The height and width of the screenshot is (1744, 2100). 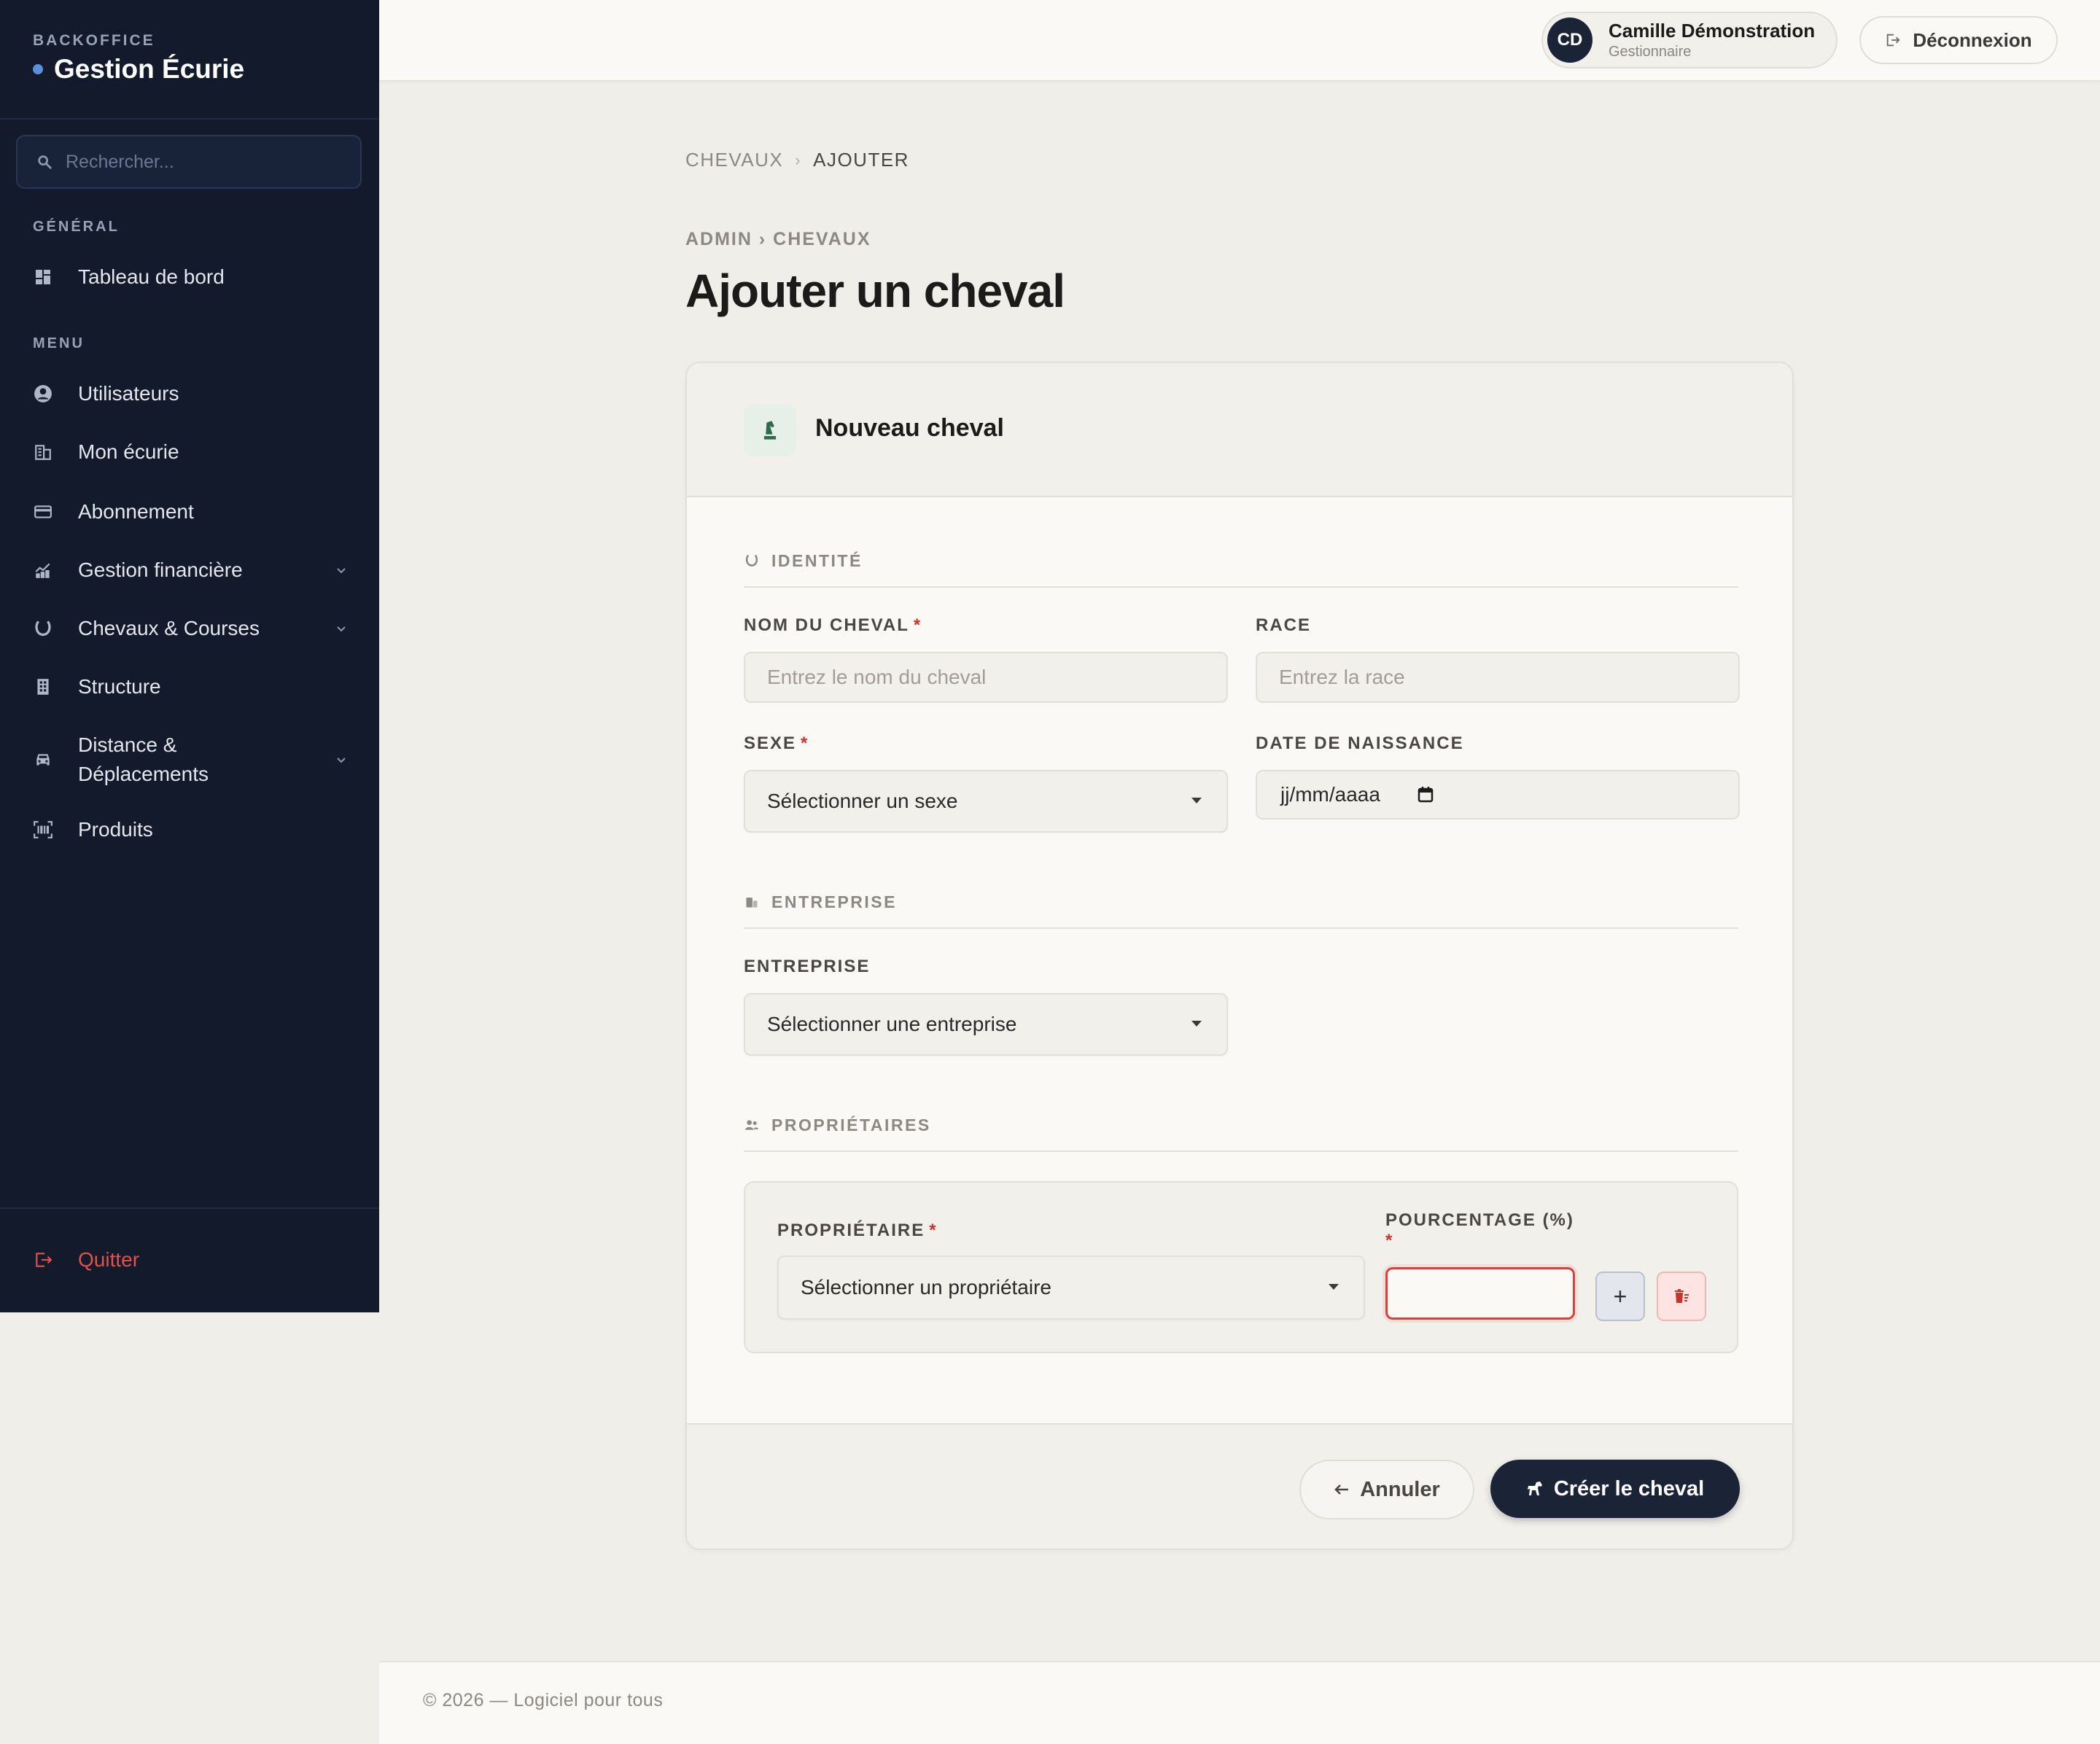 What do you see at coordinates (543, 1700) in the screenshot?
I see `footer-text: © 2026 — Logiciel pour tous` at bounding box center [543, 1700].